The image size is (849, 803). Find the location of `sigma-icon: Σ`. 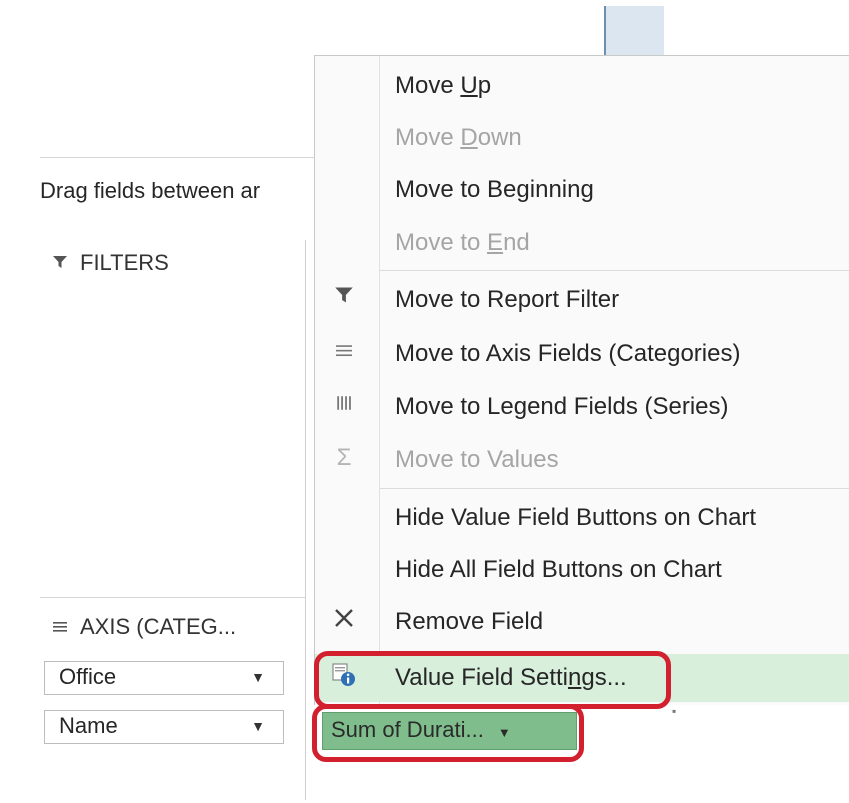

sigma-icon: Σ is located at coordinates (344, 457).